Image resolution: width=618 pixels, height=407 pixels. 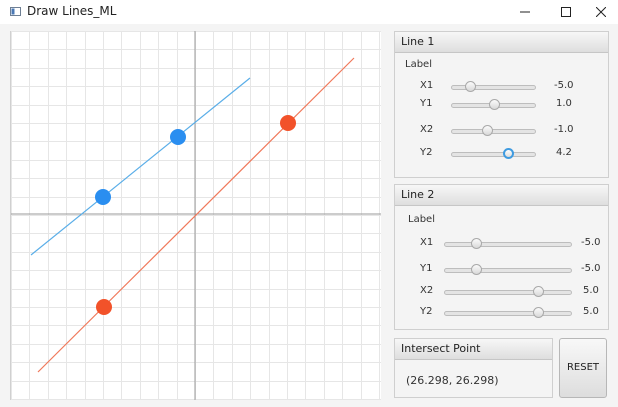 What do you see at coordinates (426, 268) in the screenshot?
I see `line2-y1-label: Y1` at bounding box center [426, 268].